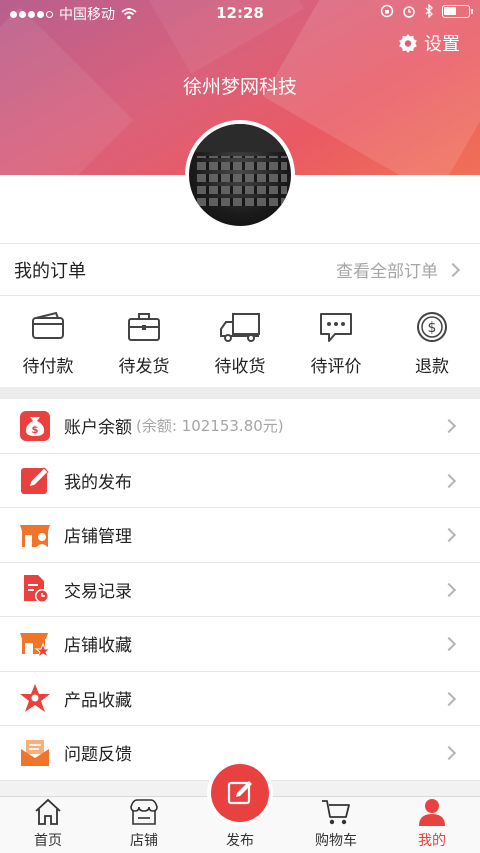  What do you see at coordinates (387, 272) in the screenshot?
I see `view-all-orders-label: 查看全部订单` at bounding box center [387, 272].